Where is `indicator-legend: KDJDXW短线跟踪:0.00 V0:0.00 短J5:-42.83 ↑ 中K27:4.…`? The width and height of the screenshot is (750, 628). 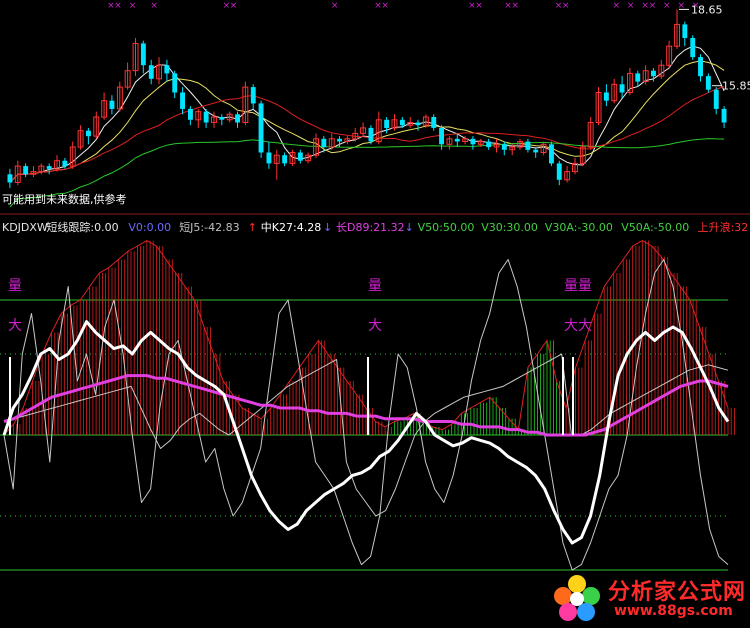
indicator-legend: KDJDXW短线跟踪:0.00 V0:0.00 短J5:-42.83 ↑ 中K27:4.… is located at coordinates (375, 227).